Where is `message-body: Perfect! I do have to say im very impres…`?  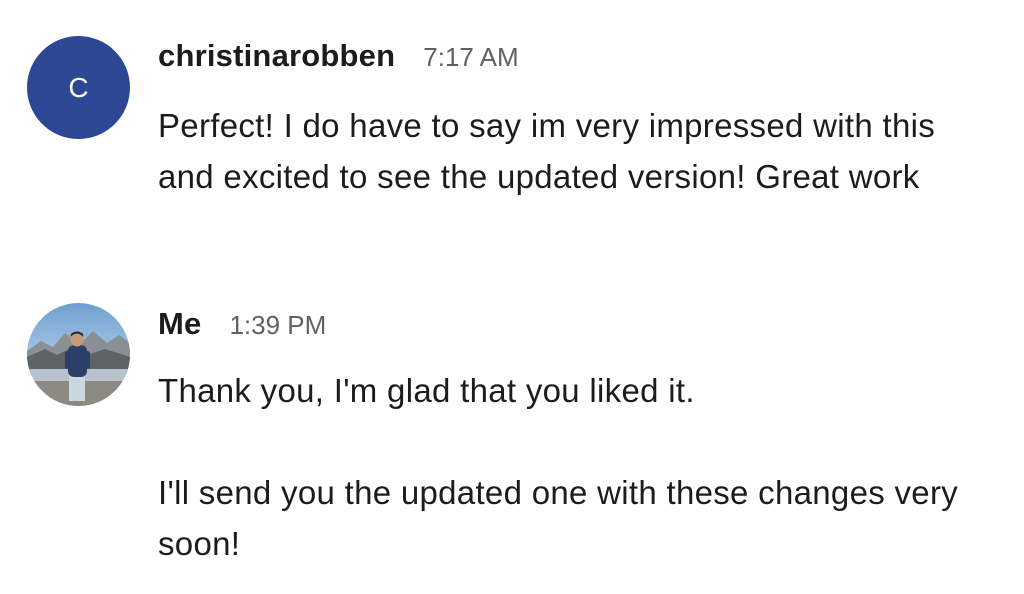
message-body: Perfect! I do have to say im very impres… is located at coordinates (578, 151).